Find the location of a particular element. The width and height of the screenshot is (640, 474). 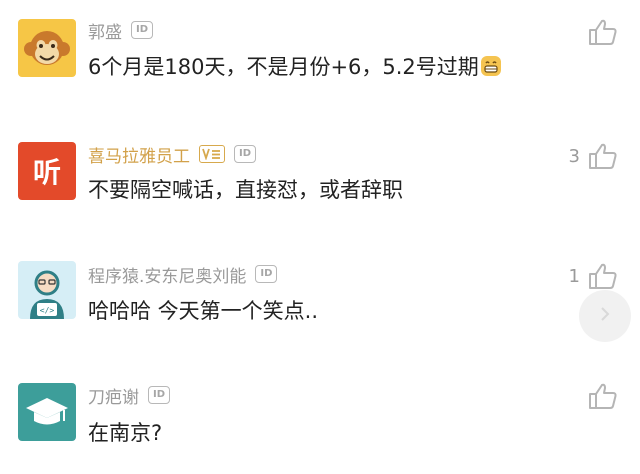

programmer-avatar-icon: </> is located at coordinates (47, 290).